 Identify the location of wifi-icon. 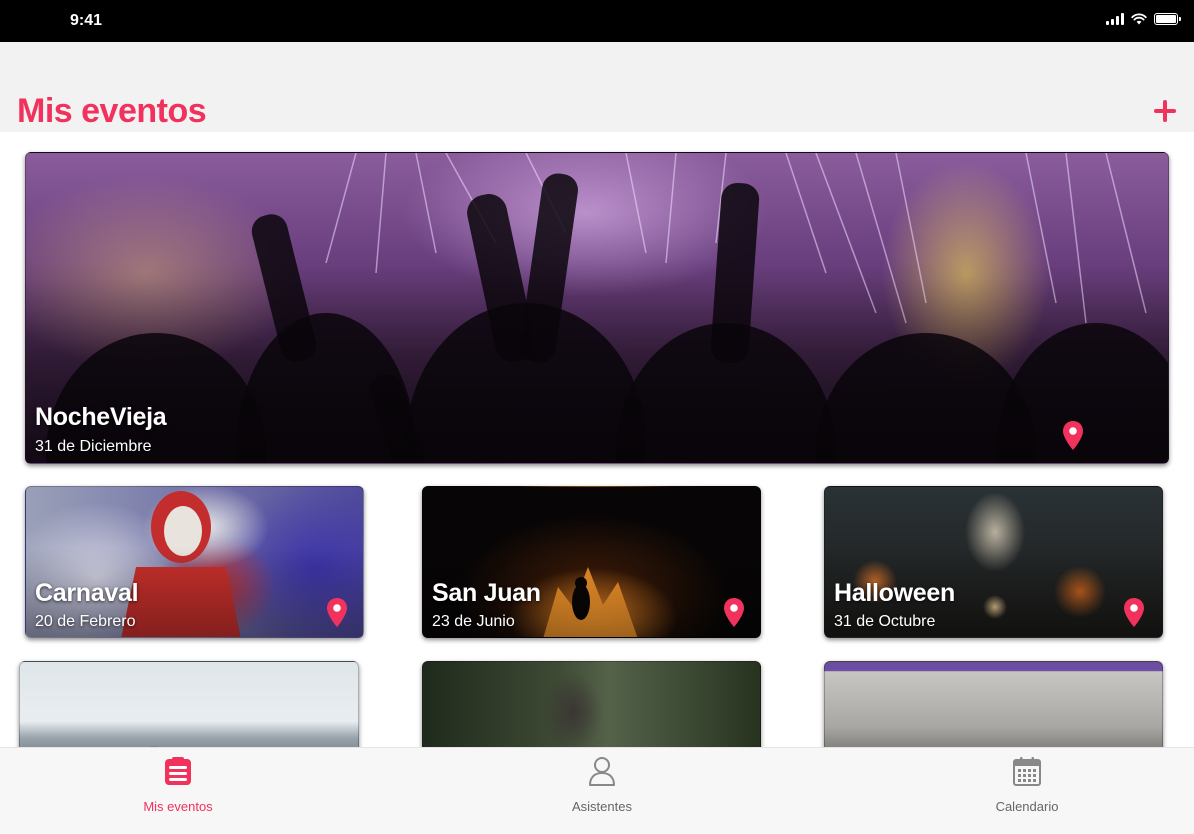
(1139, 19).